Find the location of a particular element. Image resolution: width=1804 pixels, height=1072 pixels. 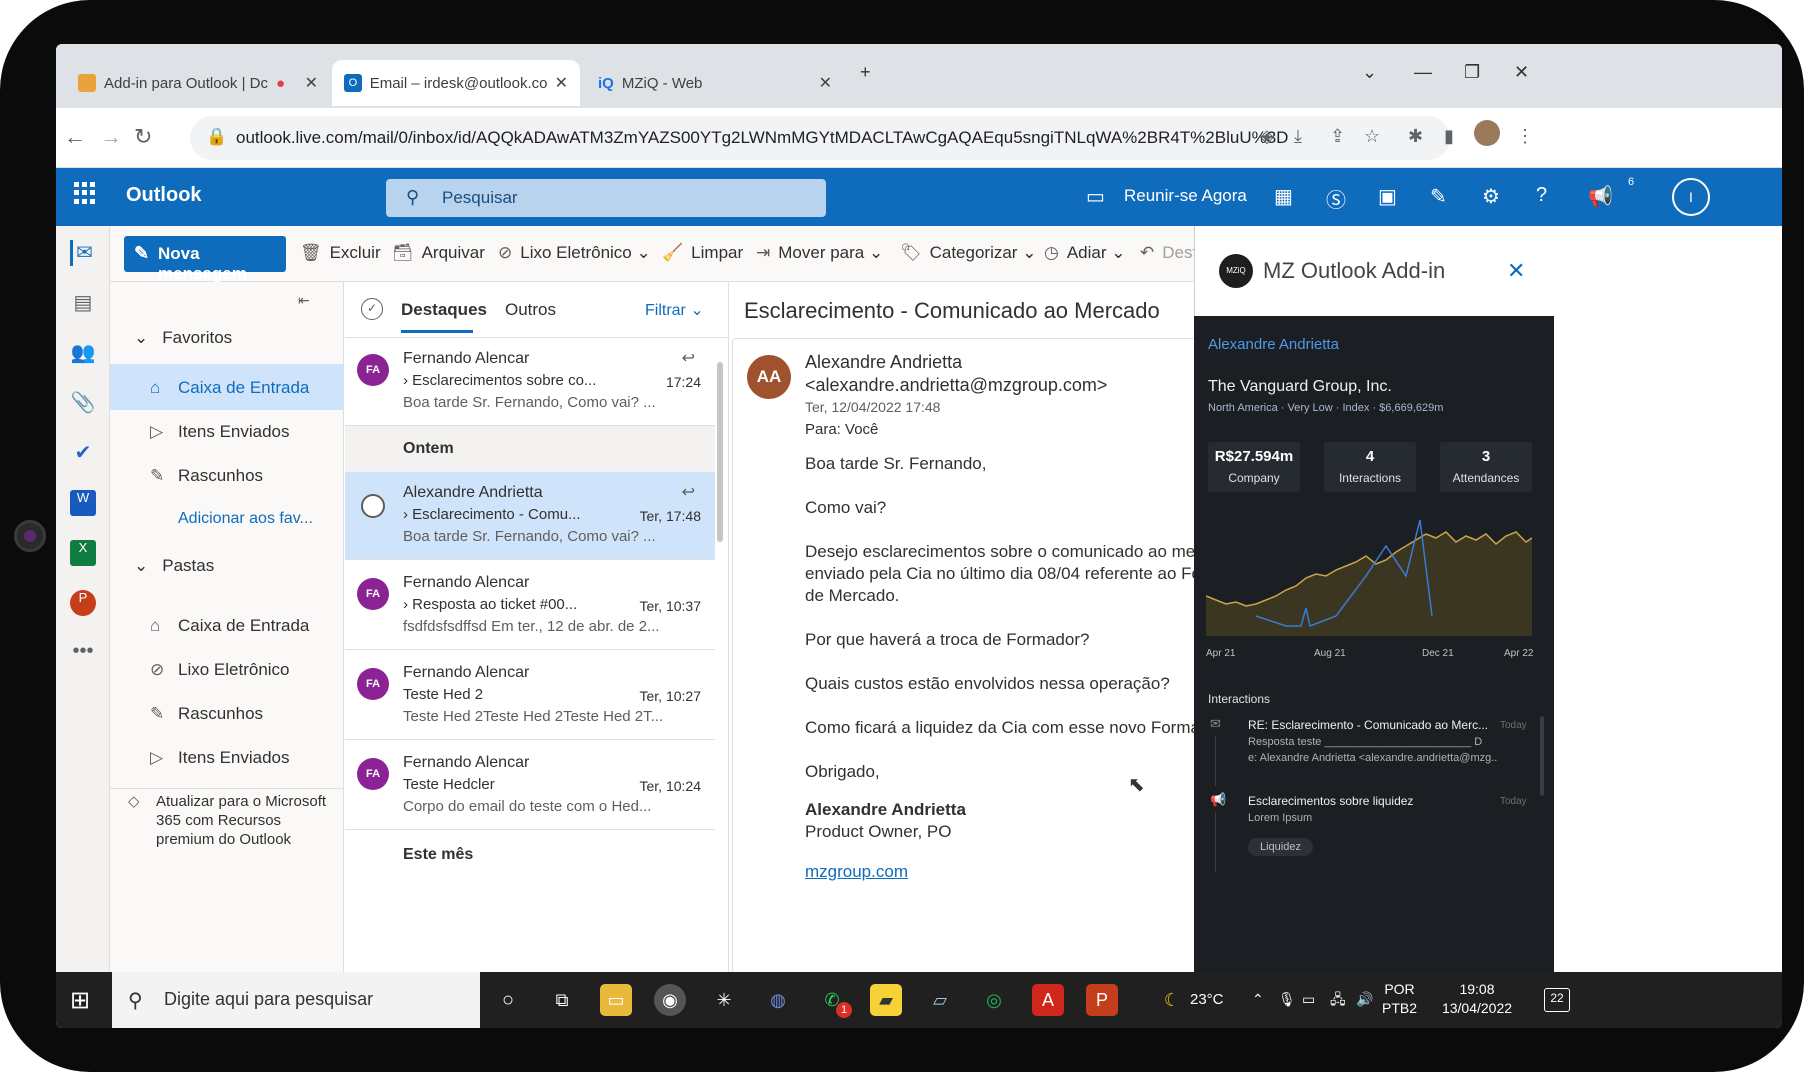

tab-mziq: iQ MZiQ - Web ✕ is located at coordinates (715, 83).